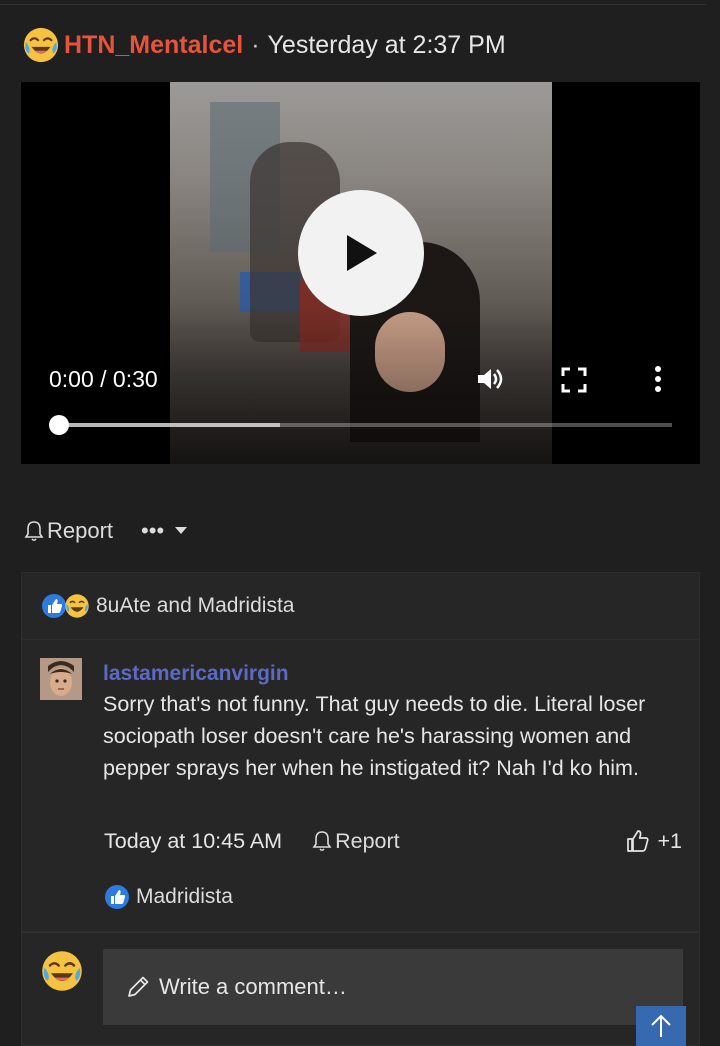 The width and height of the screenshot is (720, 1046). I want to click on post-username: HTN_Mentalcel, so click(153, 45).